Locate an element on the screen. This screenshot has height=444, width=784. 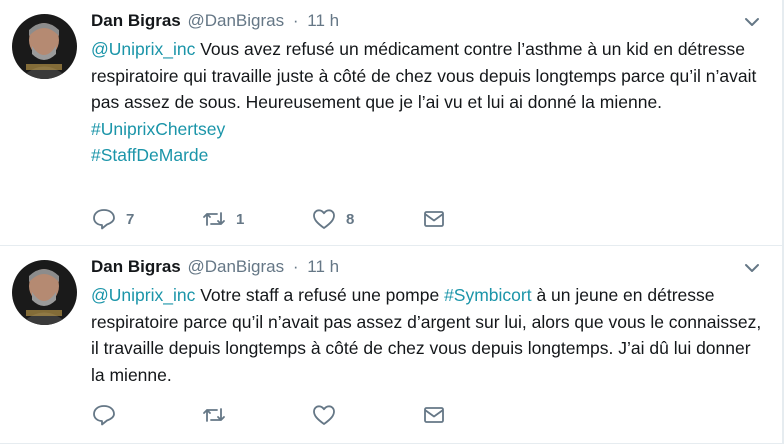
reply-button: 7 is located at coordinates (147, 219).